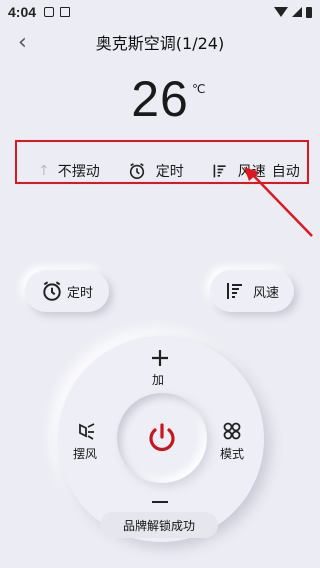 The height and width of the screenshot is (568, 320). What do you see at coordinates (158, 379) in the screenshot?
I see `plus-label: 加` at bounding box center [158, 379].